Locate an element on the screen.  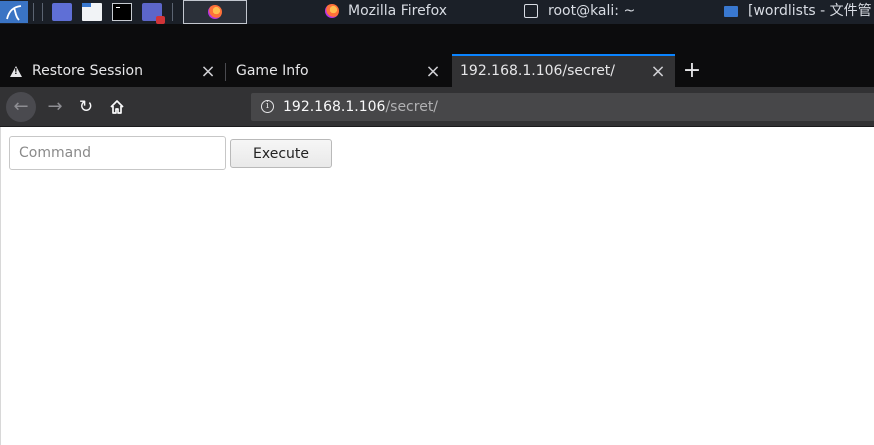
workspace-icon is located at coordinates (62, 12).